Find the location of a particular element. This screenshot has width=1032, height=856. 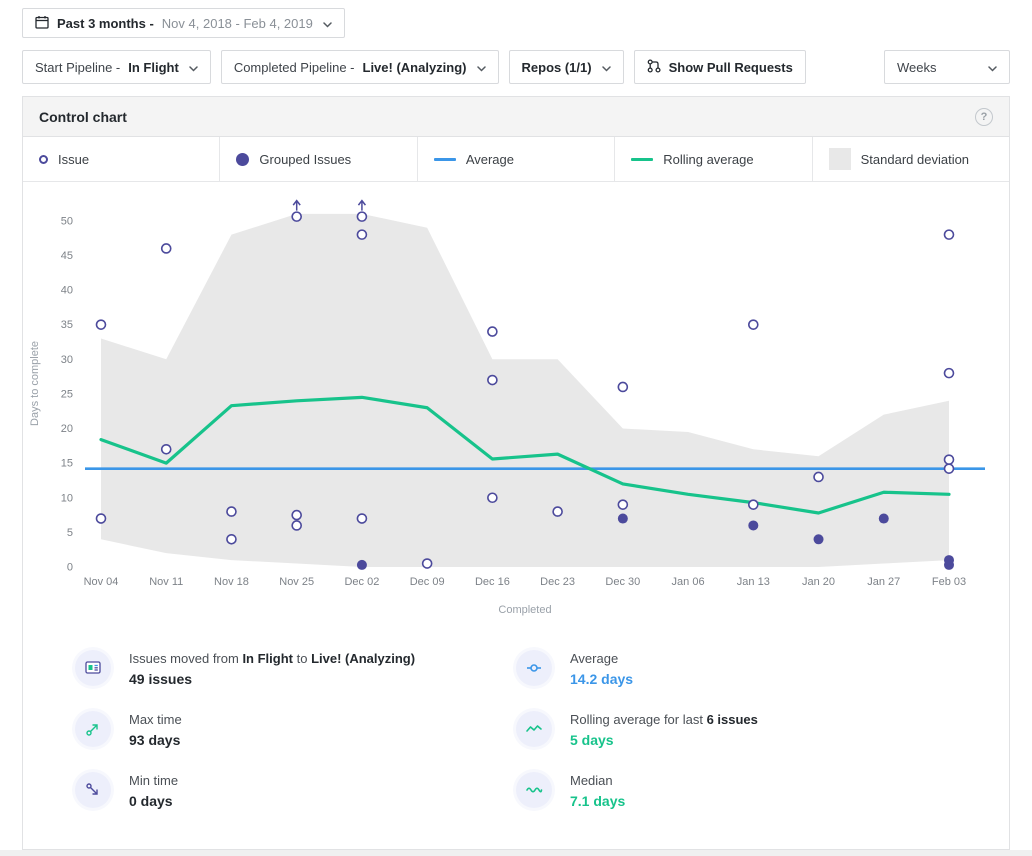

legend-label: Standard deviation is located at coordinates (915, 159).